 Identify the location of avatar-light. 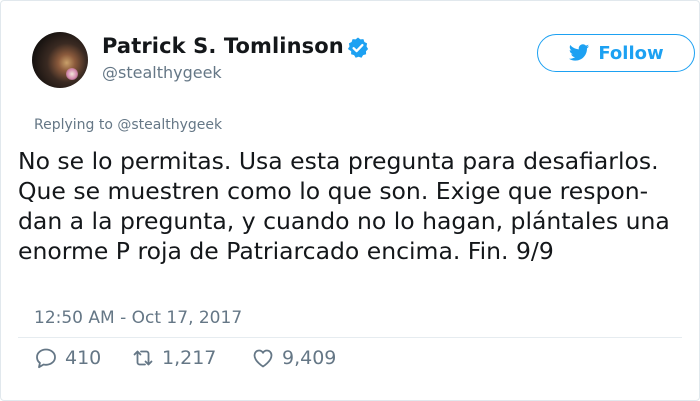
(72, 74).